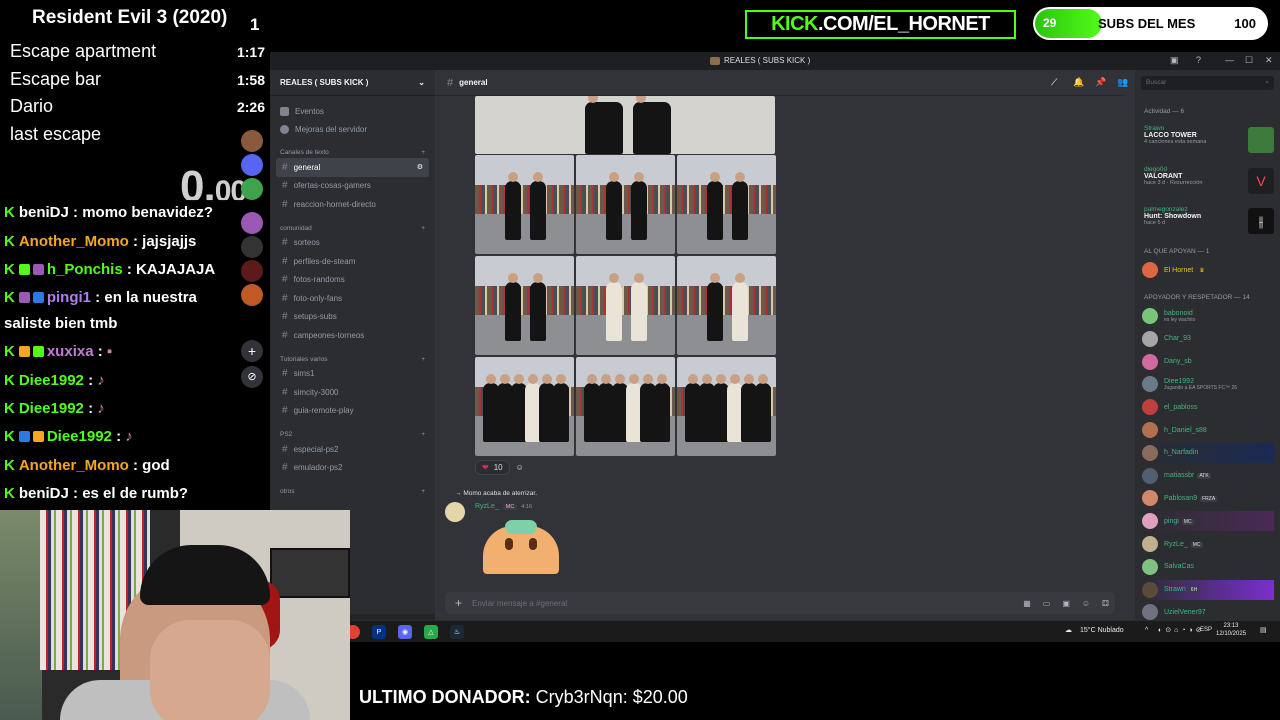 The image size is (1280, 720). I want to click on discord-icon: ◉, so click(405, 632).